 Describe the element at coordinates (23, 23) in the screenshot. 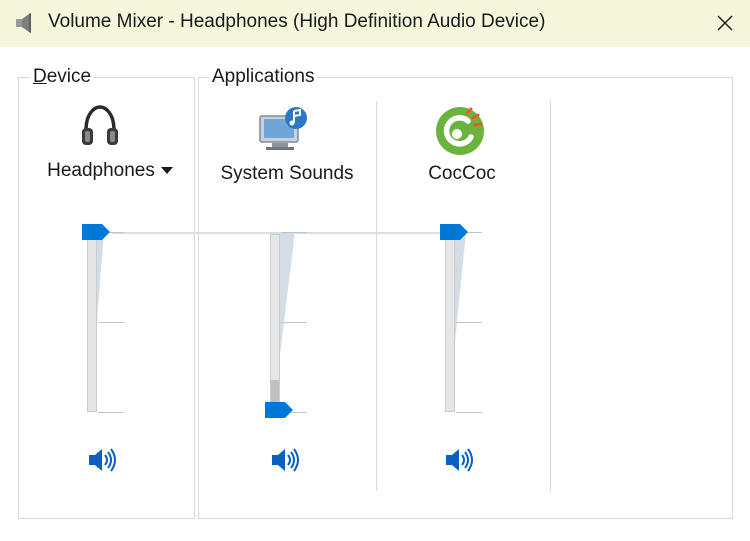

I see `speaker-icon` at that location.